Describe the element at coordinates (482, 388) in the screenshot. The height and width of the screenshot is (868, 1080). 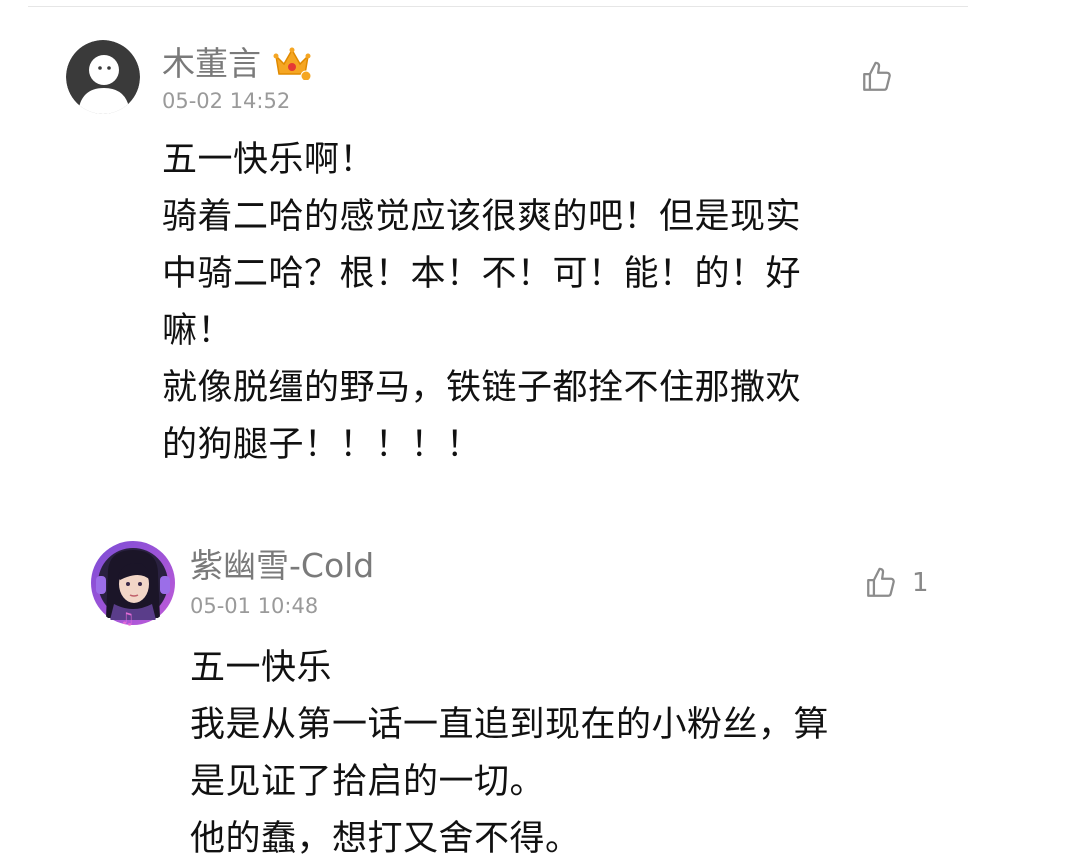
I see `comment-line: 就像脱缰的野马，铁链子都拴不住那撒欢` at that location.